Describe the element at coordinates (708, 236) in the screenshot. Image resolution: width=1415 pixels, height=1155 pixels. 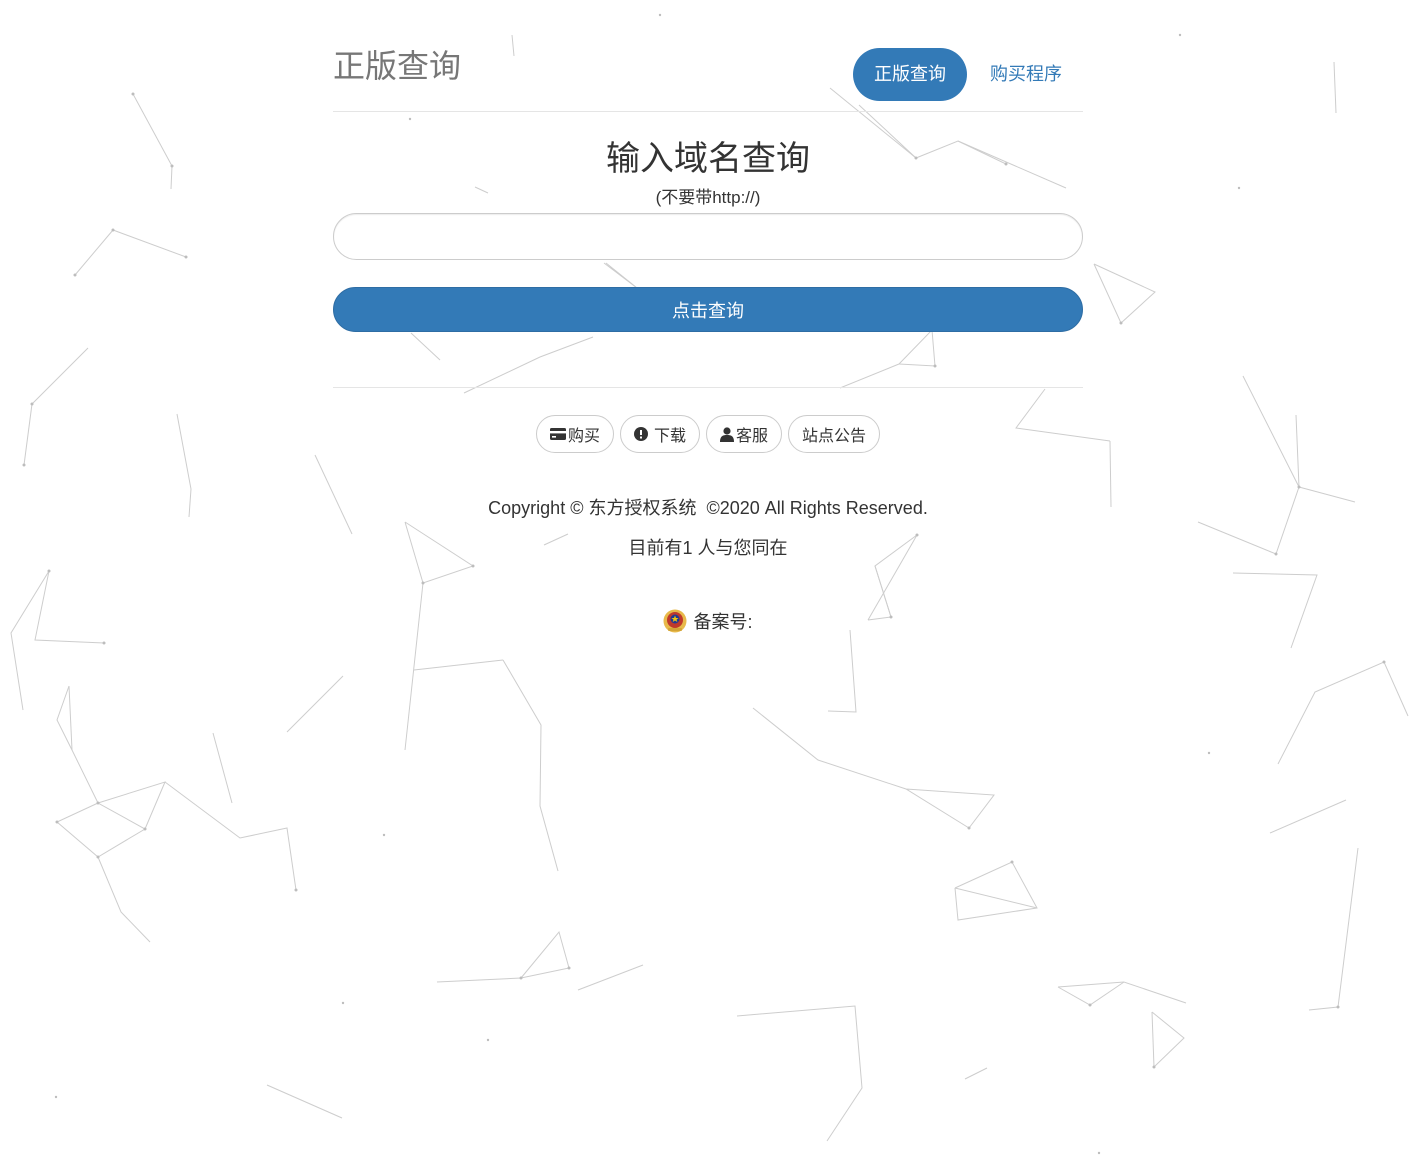
I see `domain-input` at that location.